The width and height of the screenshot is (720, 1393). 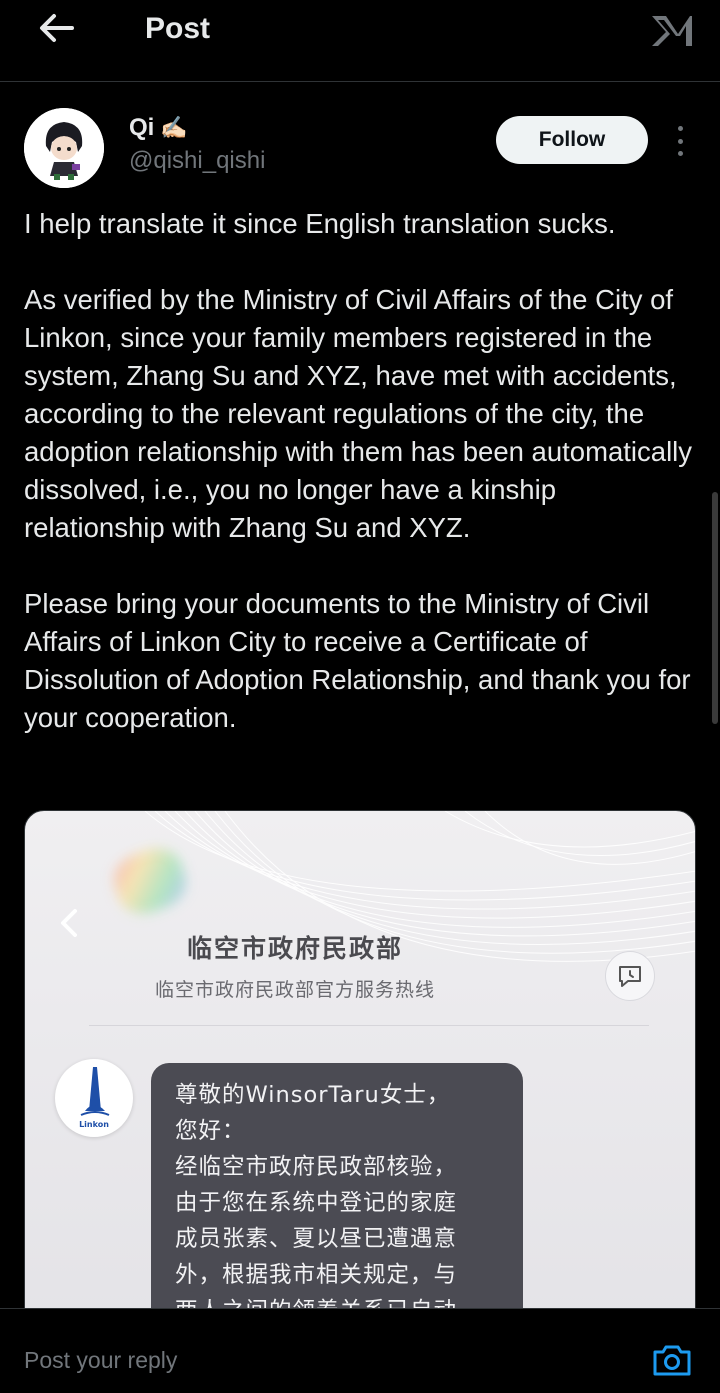 What do you see at coordinates (572, 140) in the screenshot?
I see `follow-button: Follow` at bounding box center [572, 140].